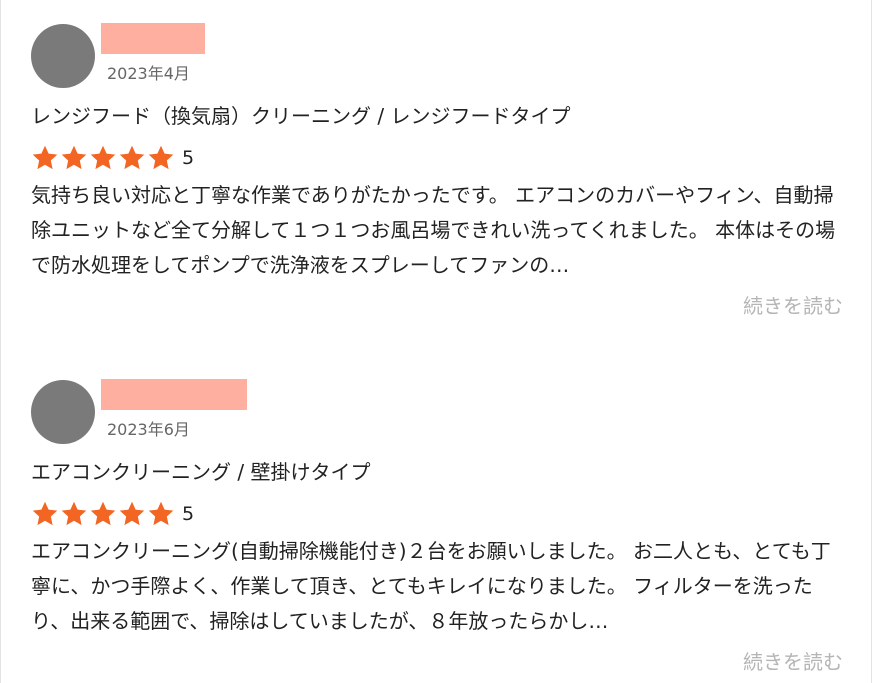 The height and width of the screenshot is (683, 872). Describe the element at coordinates (201, 472) in the screenshot. I see `service-name: エアコンクリーニング / 壁掛けタイプ` at that location.